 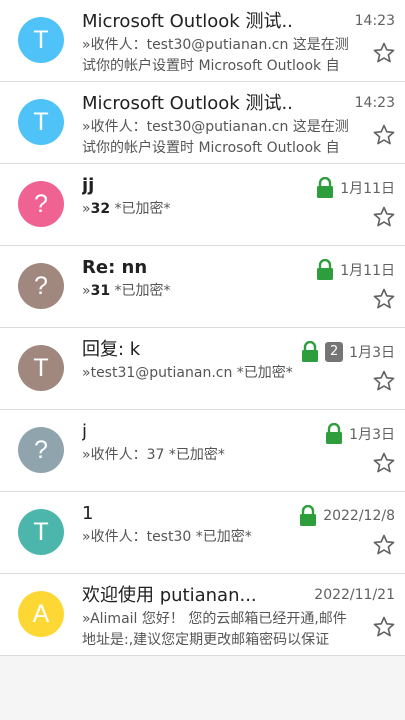 What do you see at coordinates (218, 197) in the screenshot?
I see `email-content: jj »32 *已加密*` at bounding box center [218, 197].